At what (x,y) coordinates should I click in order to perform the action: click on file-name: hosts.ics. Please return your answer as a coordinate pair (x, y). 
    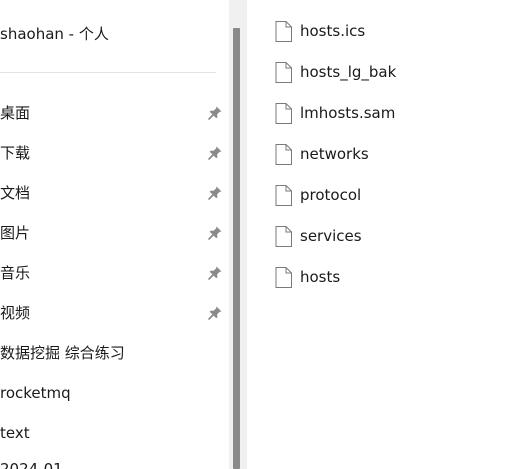
    Looking at the image, I should click on (333, 31).